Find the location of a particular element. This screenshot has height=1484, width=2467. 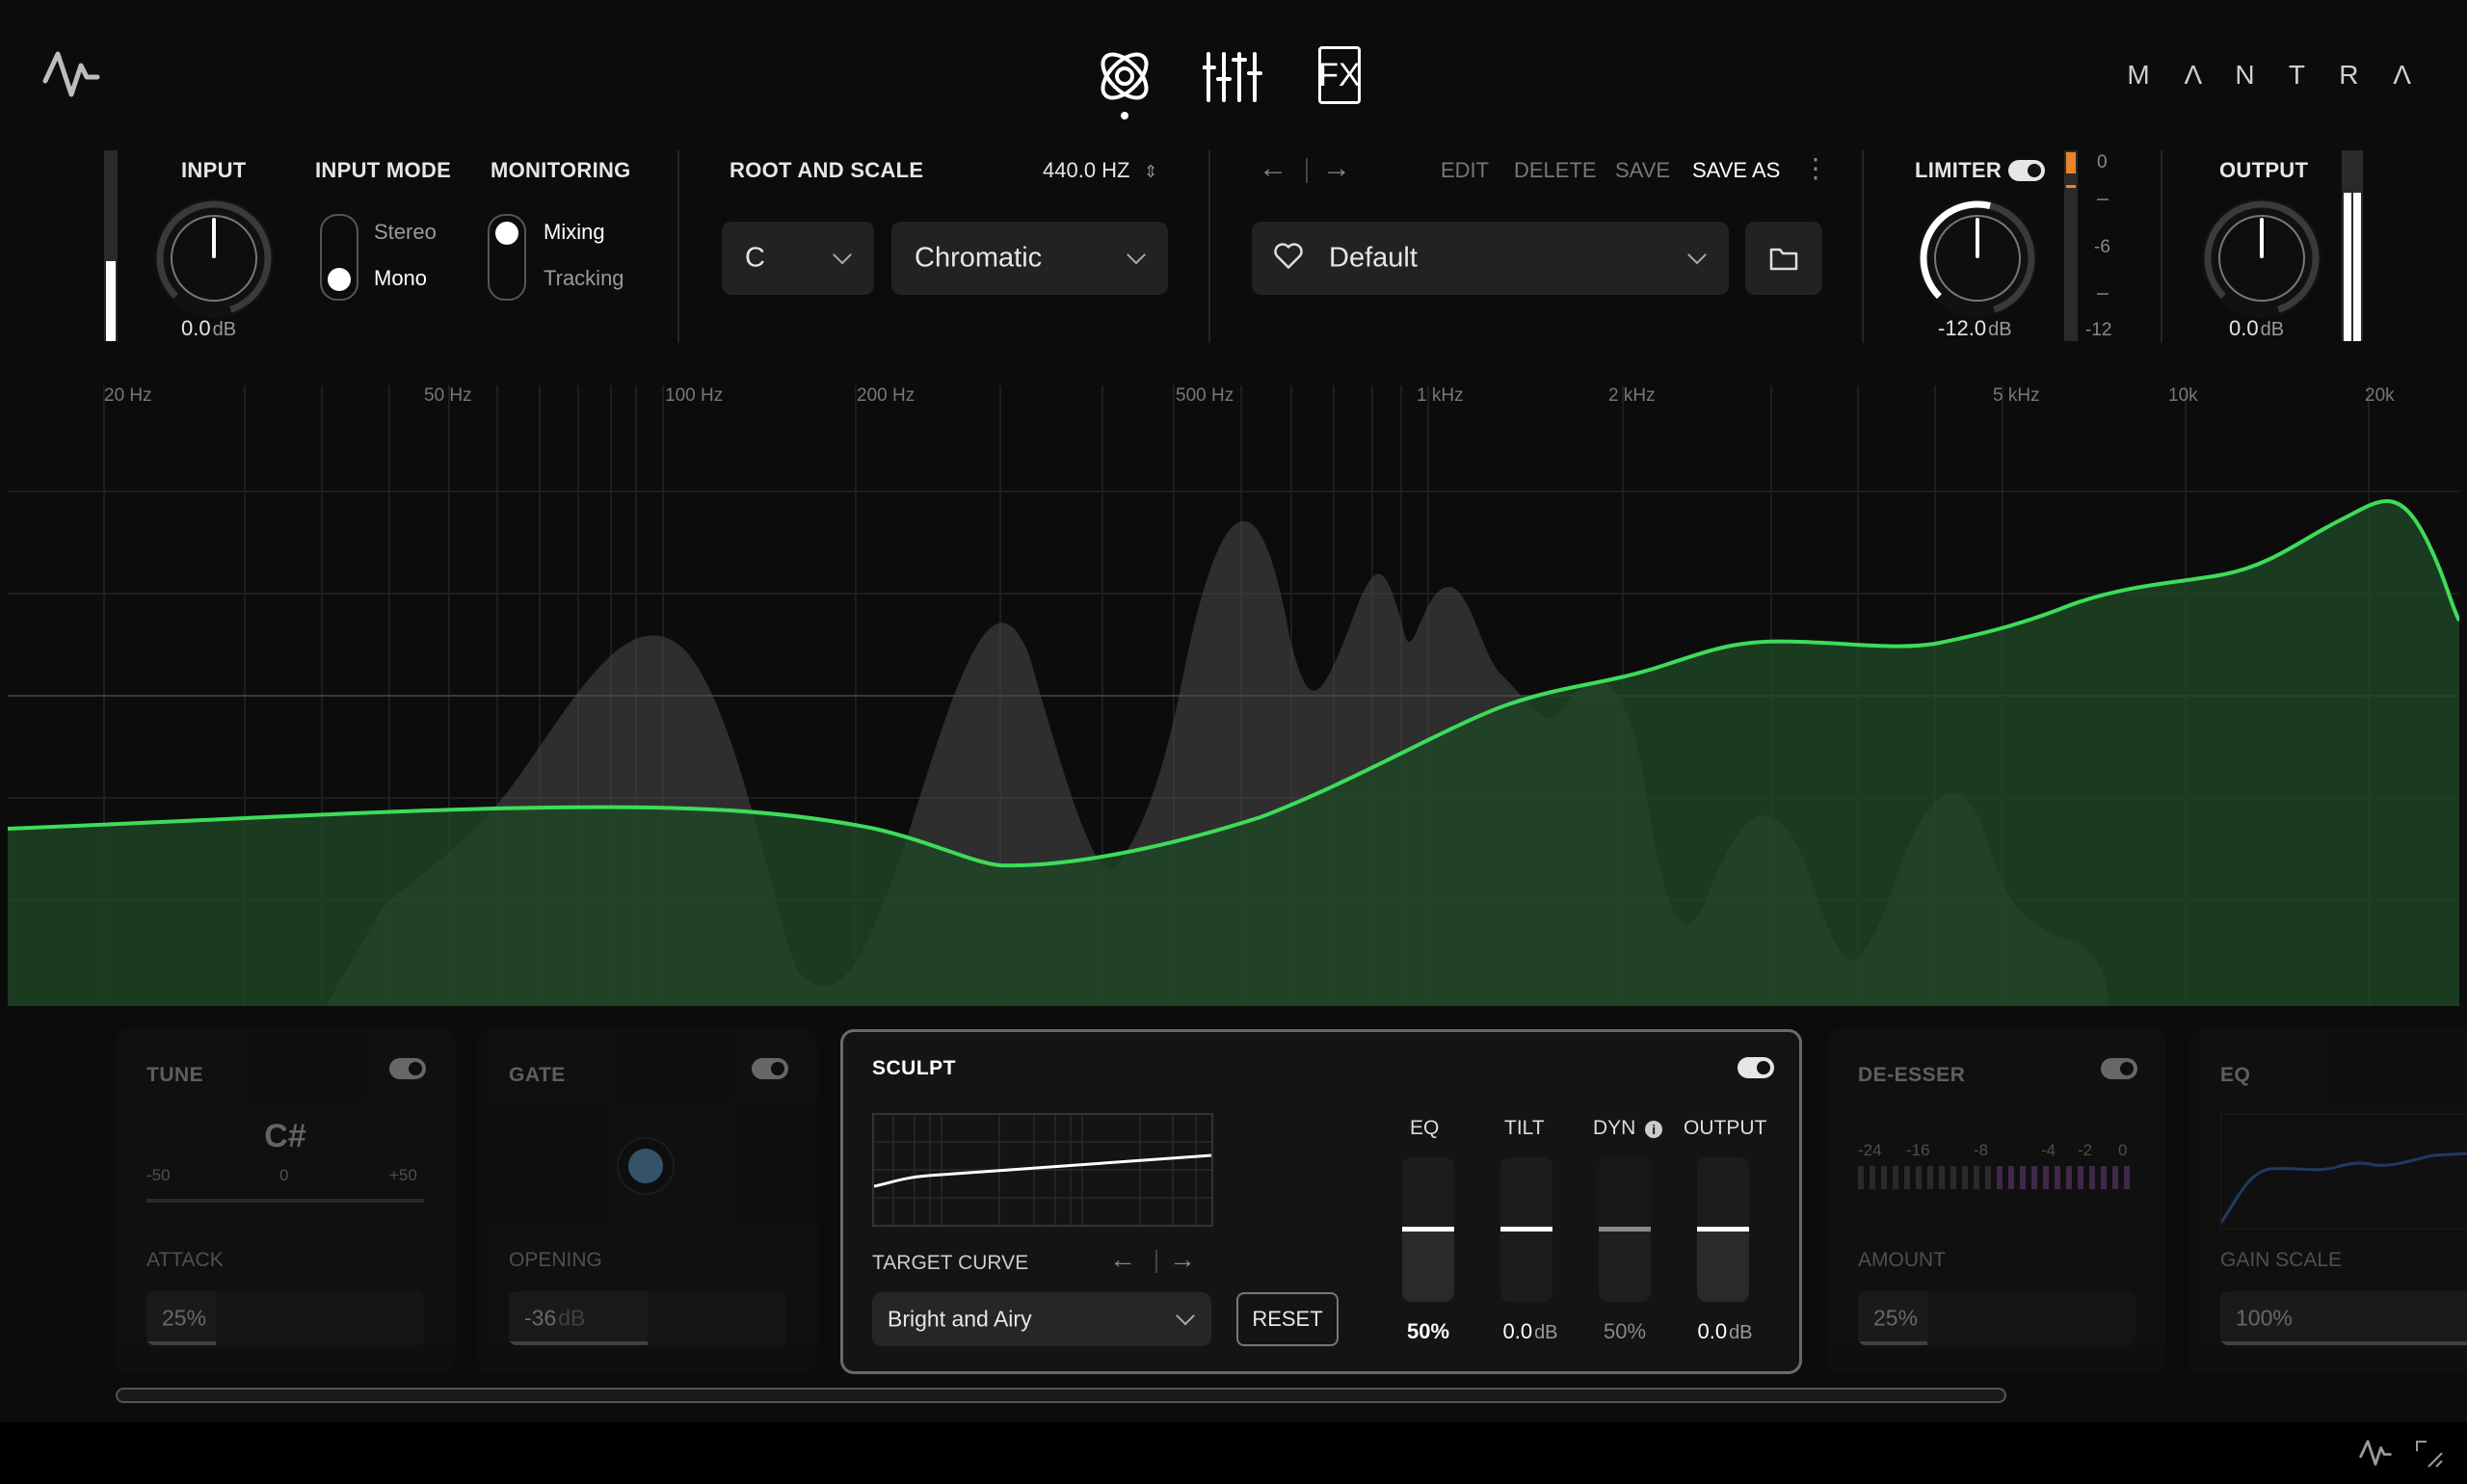

module-eq: EQ GAIN SCALE 100% is located at coordinates (2328, 1201).